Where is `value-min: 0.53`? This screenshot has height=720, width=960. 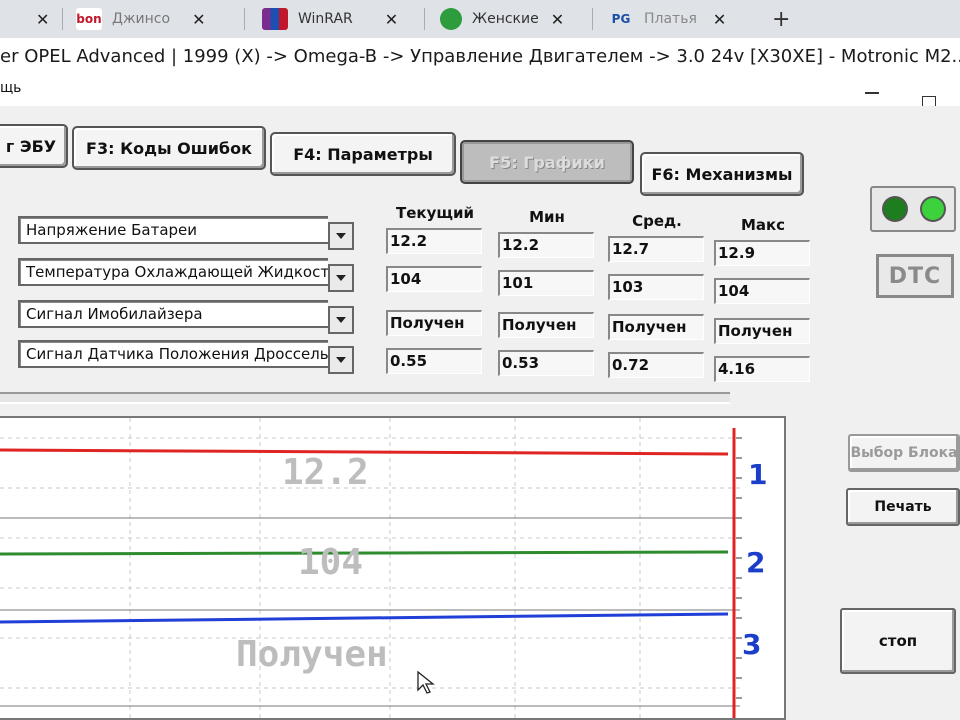 value-min: 0.53 is located at coordinates (546, 363).